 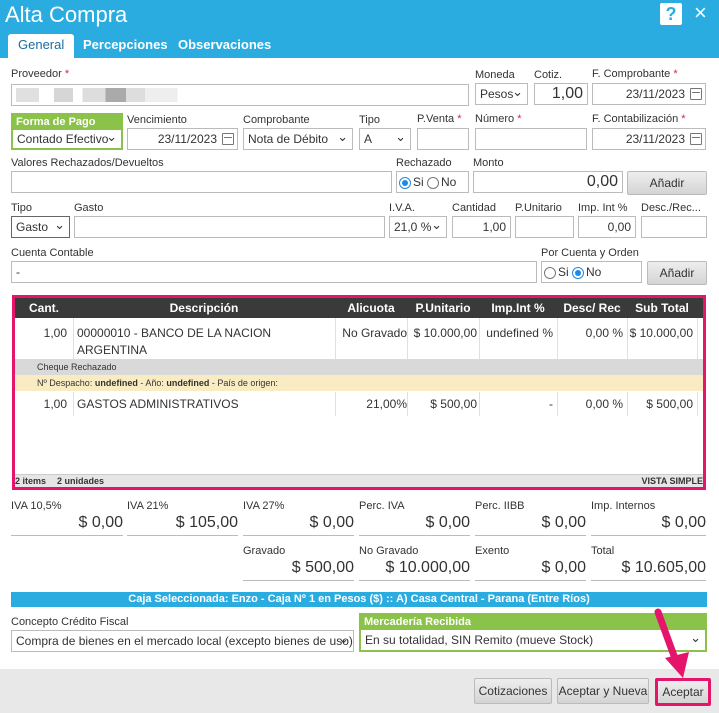 I want to click on monto-input: 0,00, so click(x=548, y=182).